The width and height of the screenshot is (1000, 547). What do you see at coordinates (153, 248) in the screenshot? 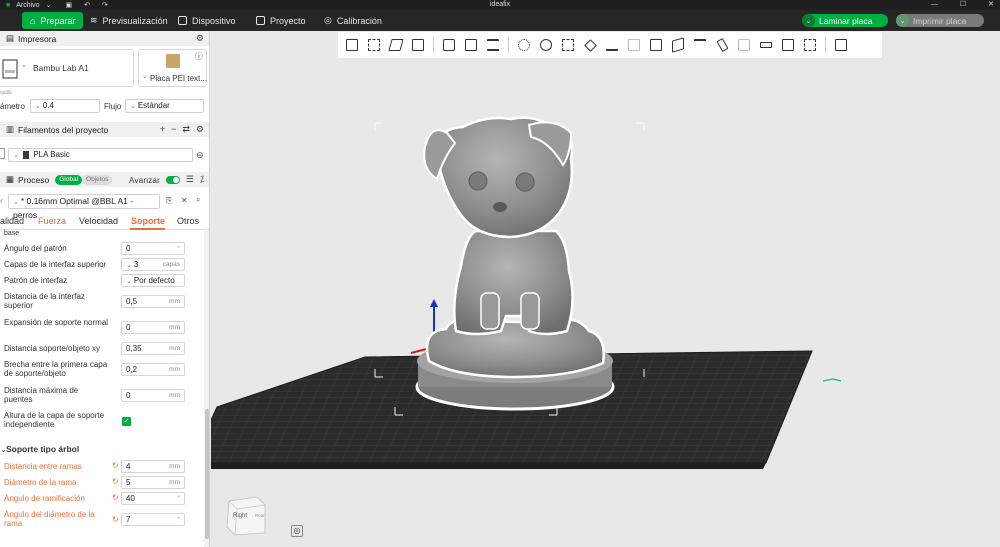
I see `pattern-angle-input: 0 °` at bounding box center [153, 248].